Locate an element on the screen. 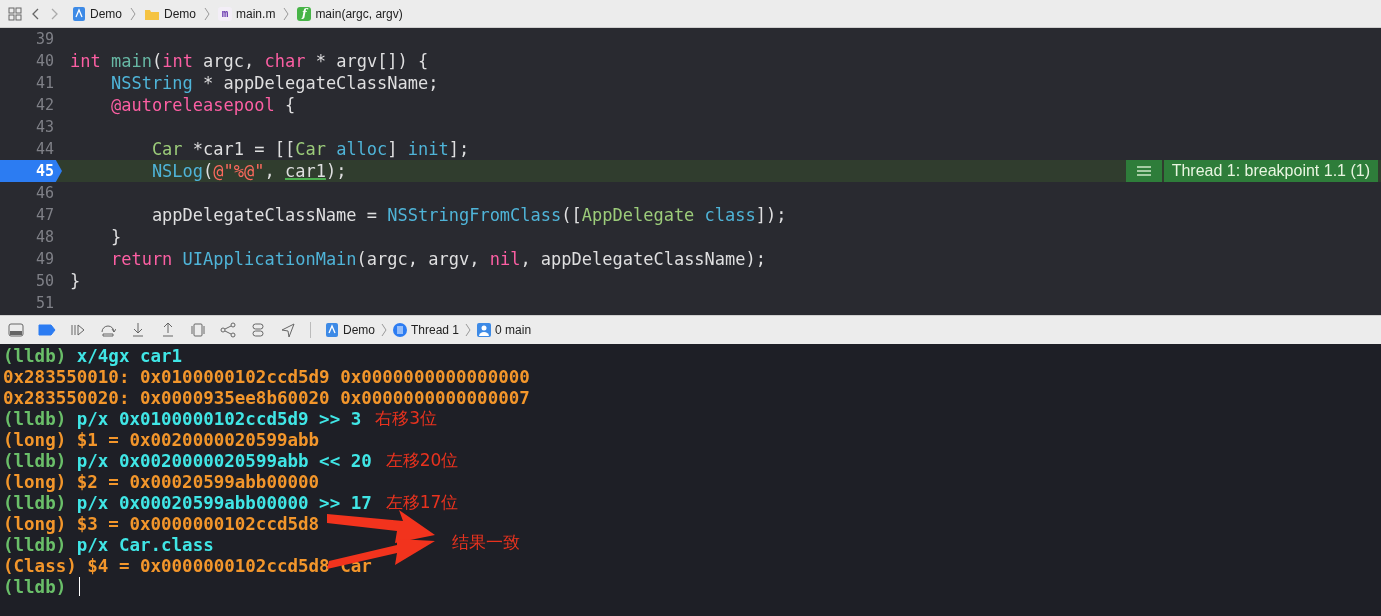 The image size is (1381, 616). code-line: return UIApplicationMain(argc, argv, nil, appDelegateClassName); is located at coordinates (437, 259).